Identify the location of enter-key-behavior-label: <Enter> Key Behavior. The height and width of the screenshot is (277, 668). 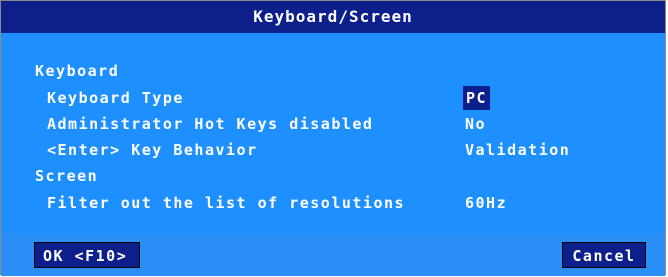
(152, 150).